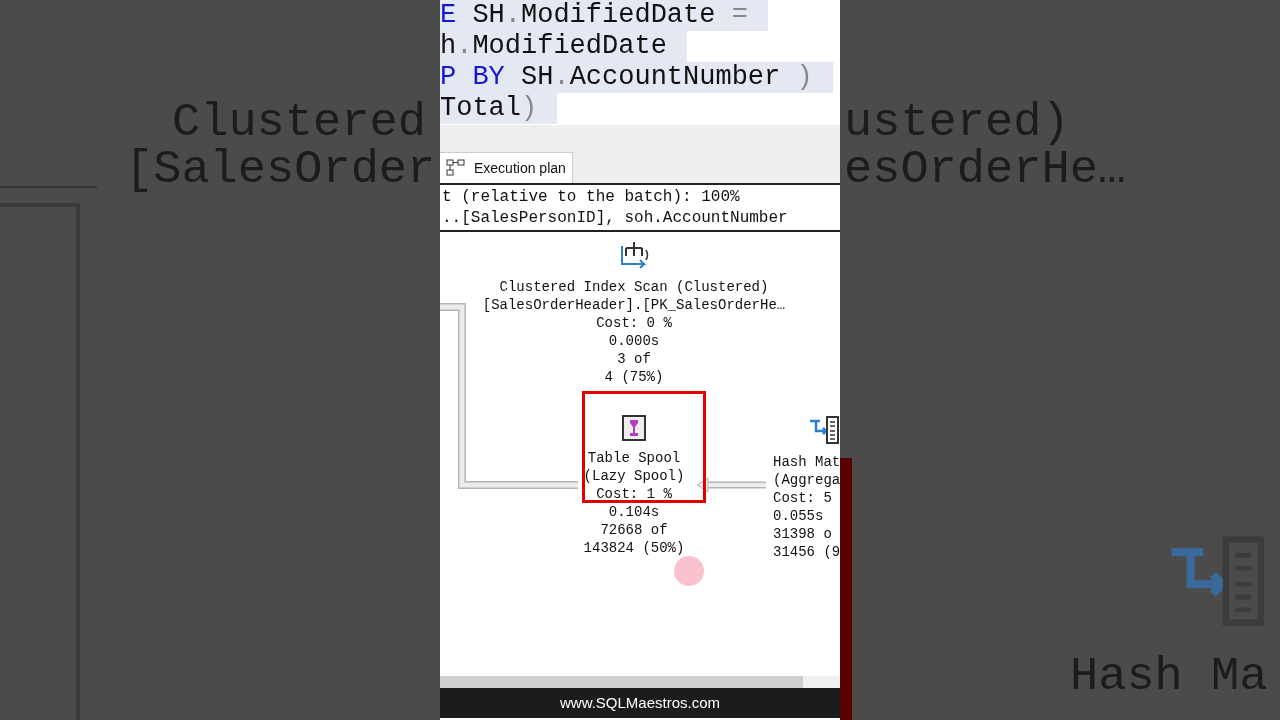  What do you see at coordinates (731, 485) in the screenshot?
I see `connector-arrow` at bounding box center [731, 485].